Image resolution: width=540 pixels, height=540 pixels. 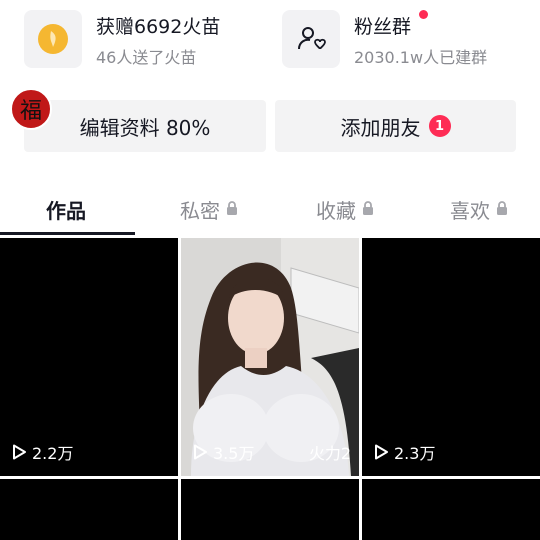 I want to click on play-count: 2.2万, so click(x=41, y=452).